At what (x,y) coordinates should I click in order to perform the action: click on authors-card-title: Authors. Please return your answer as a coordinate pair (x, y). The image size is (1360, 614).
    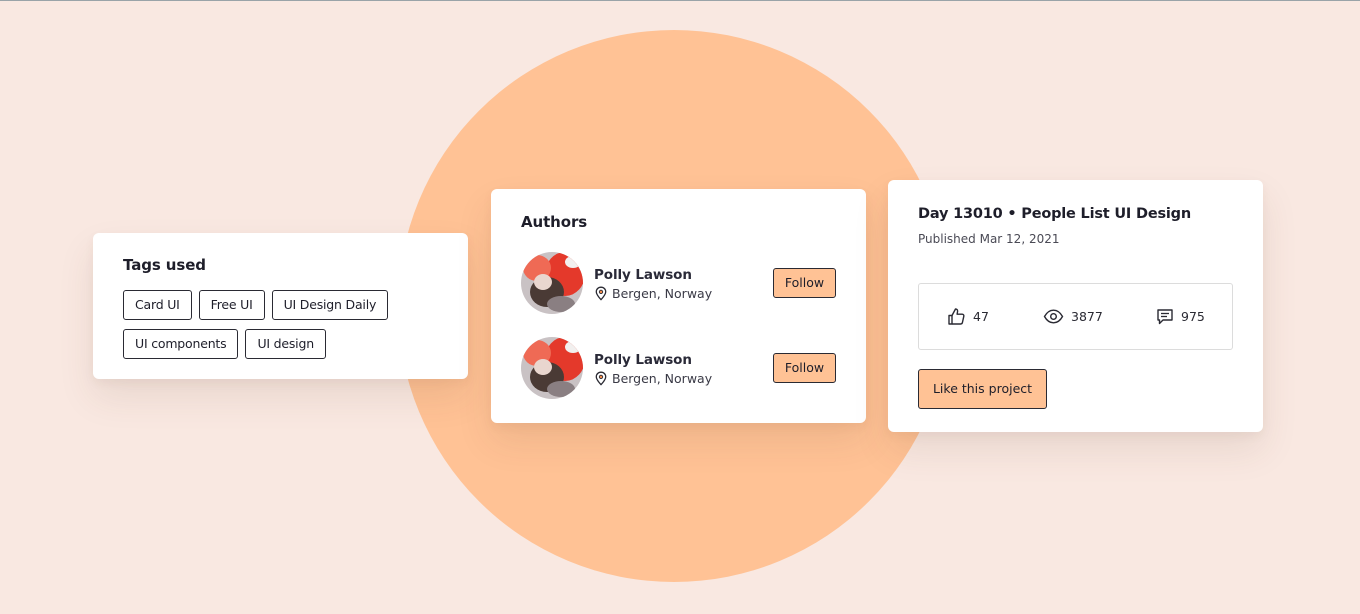
    Looking at the image, I should click on (554, 222).